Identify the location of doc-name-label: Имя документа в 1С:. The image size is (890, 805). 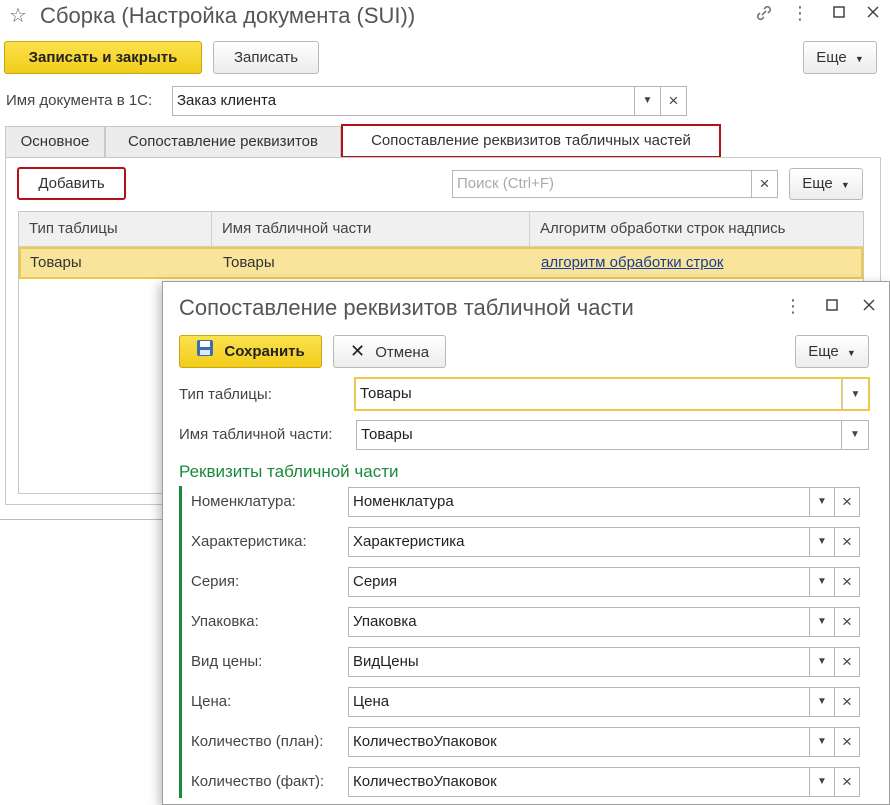
(79, 100).